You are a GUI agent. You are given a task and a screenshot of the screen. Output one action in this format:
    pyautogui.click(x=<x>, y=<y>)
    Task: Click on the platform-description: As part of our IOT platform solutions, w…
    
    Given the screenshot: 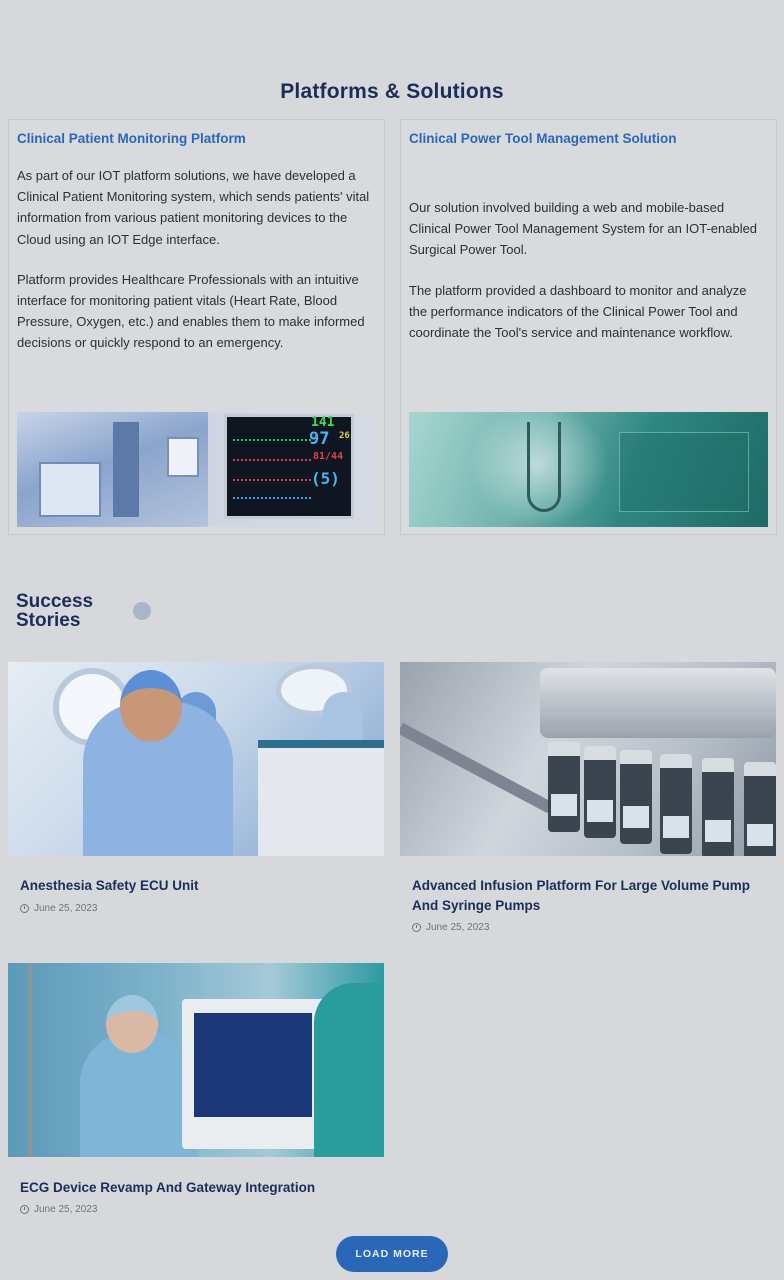 What is the action you would take?
    pyautogui.click(x=196, y=259)
    